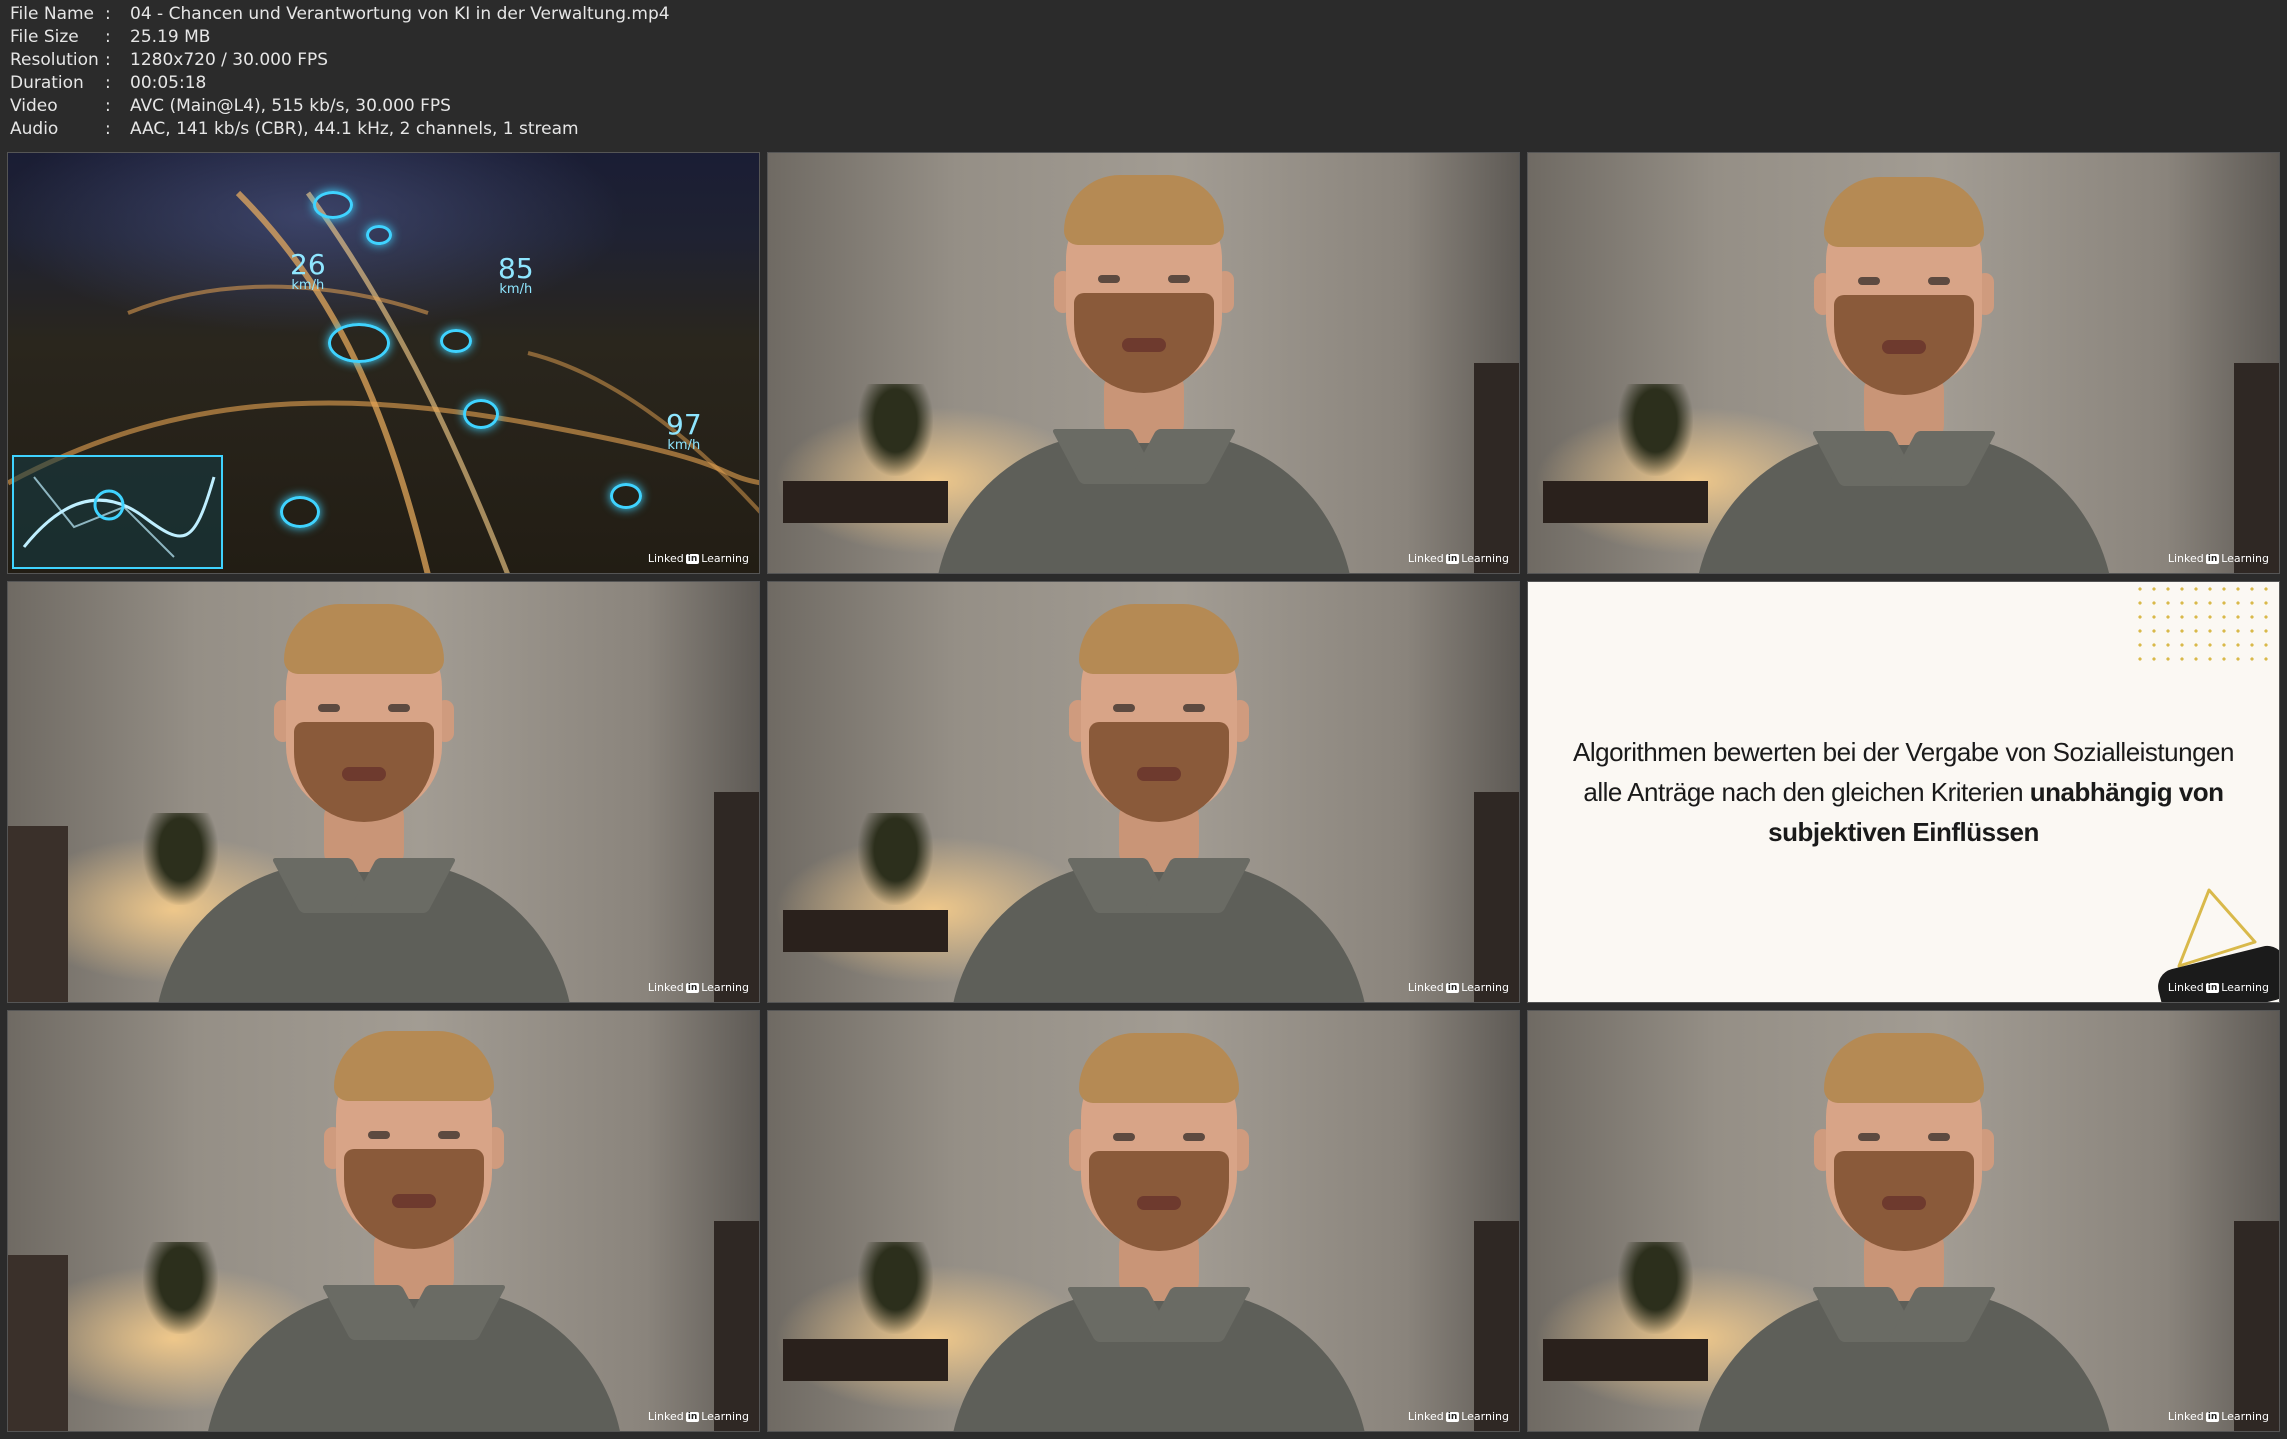 The height and width of the screenshot is (1439, 2287). Describe the element at coordinates (52, 14) in the screenshot. I see `meta-key: File Name` at that location.